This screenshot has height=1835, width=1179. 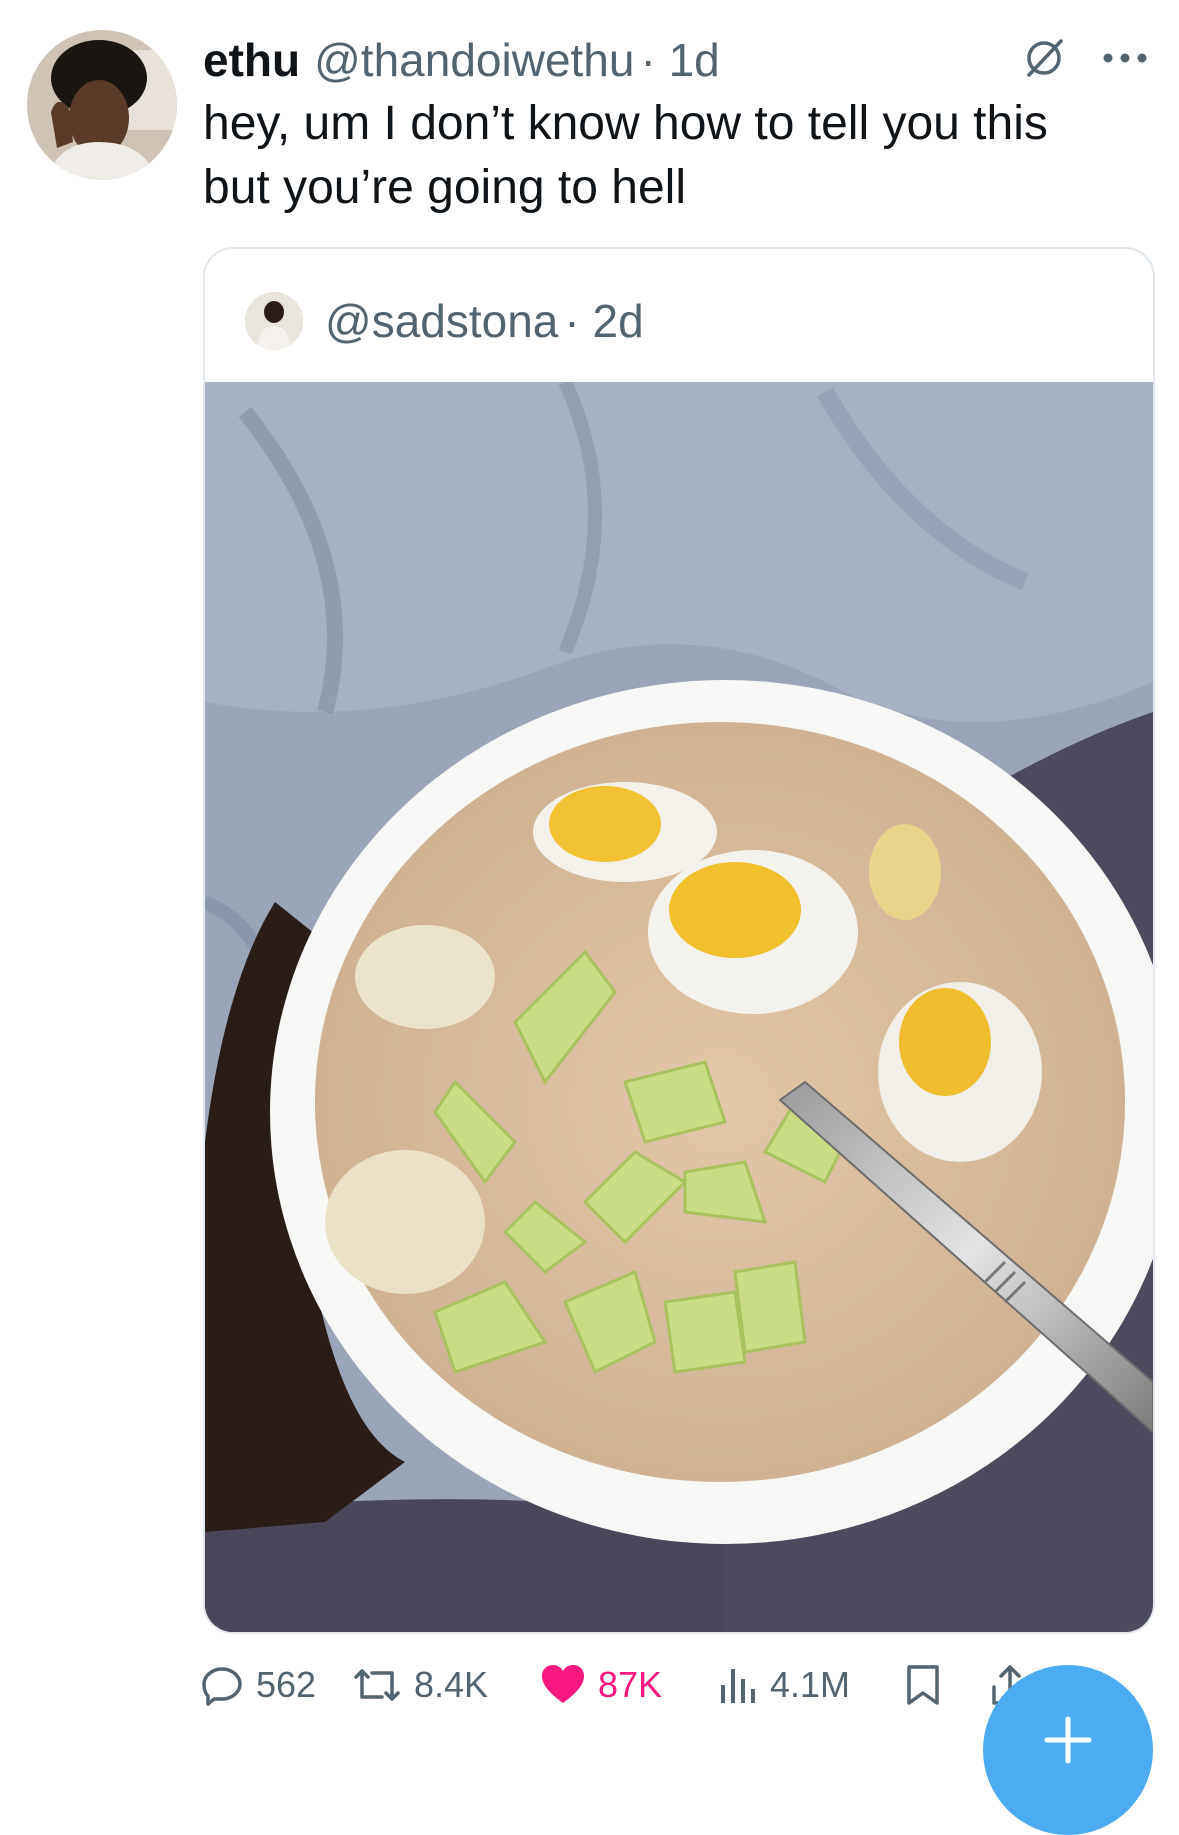 I want to click on tweet-header: ethu @thandoiwethu · 1d, so click(x=461, y=60).